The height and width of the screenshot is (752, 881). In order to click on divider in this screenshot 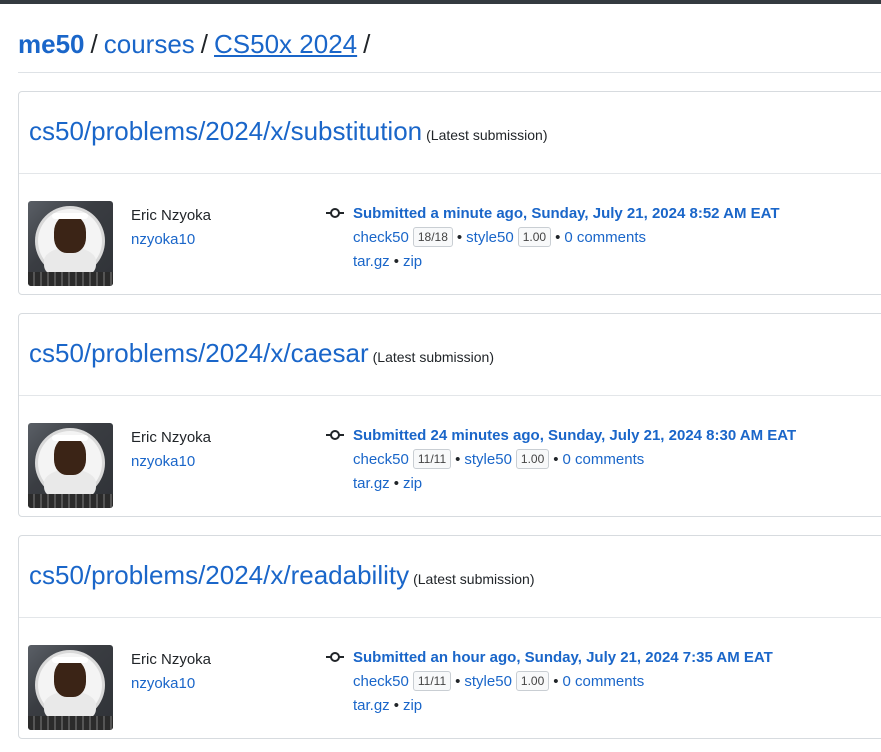, I will do `click(449, 72)`.